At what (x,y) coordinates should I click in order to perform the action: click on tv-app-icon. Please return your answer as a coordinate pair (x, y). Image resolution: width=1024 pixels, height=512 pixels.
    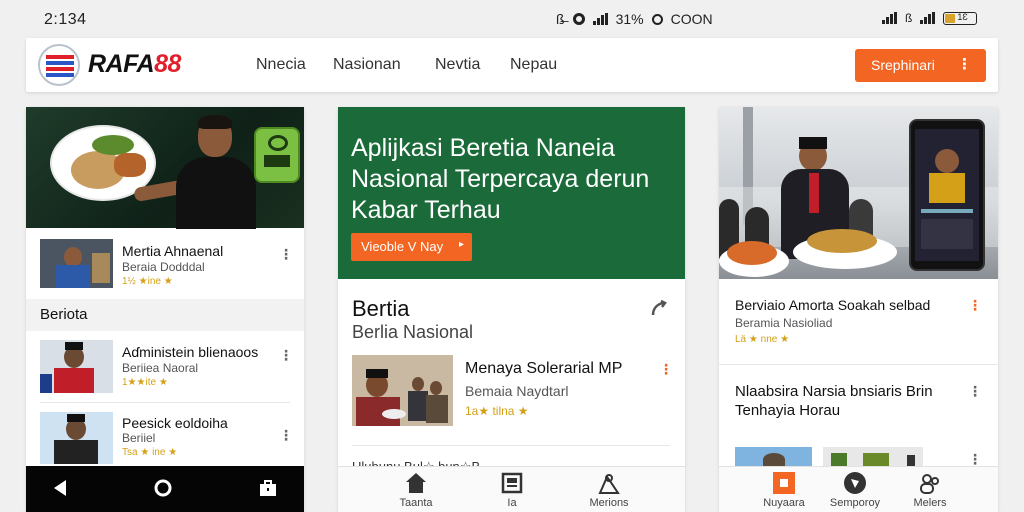
    Looking at the image, I should click on (277, 155).